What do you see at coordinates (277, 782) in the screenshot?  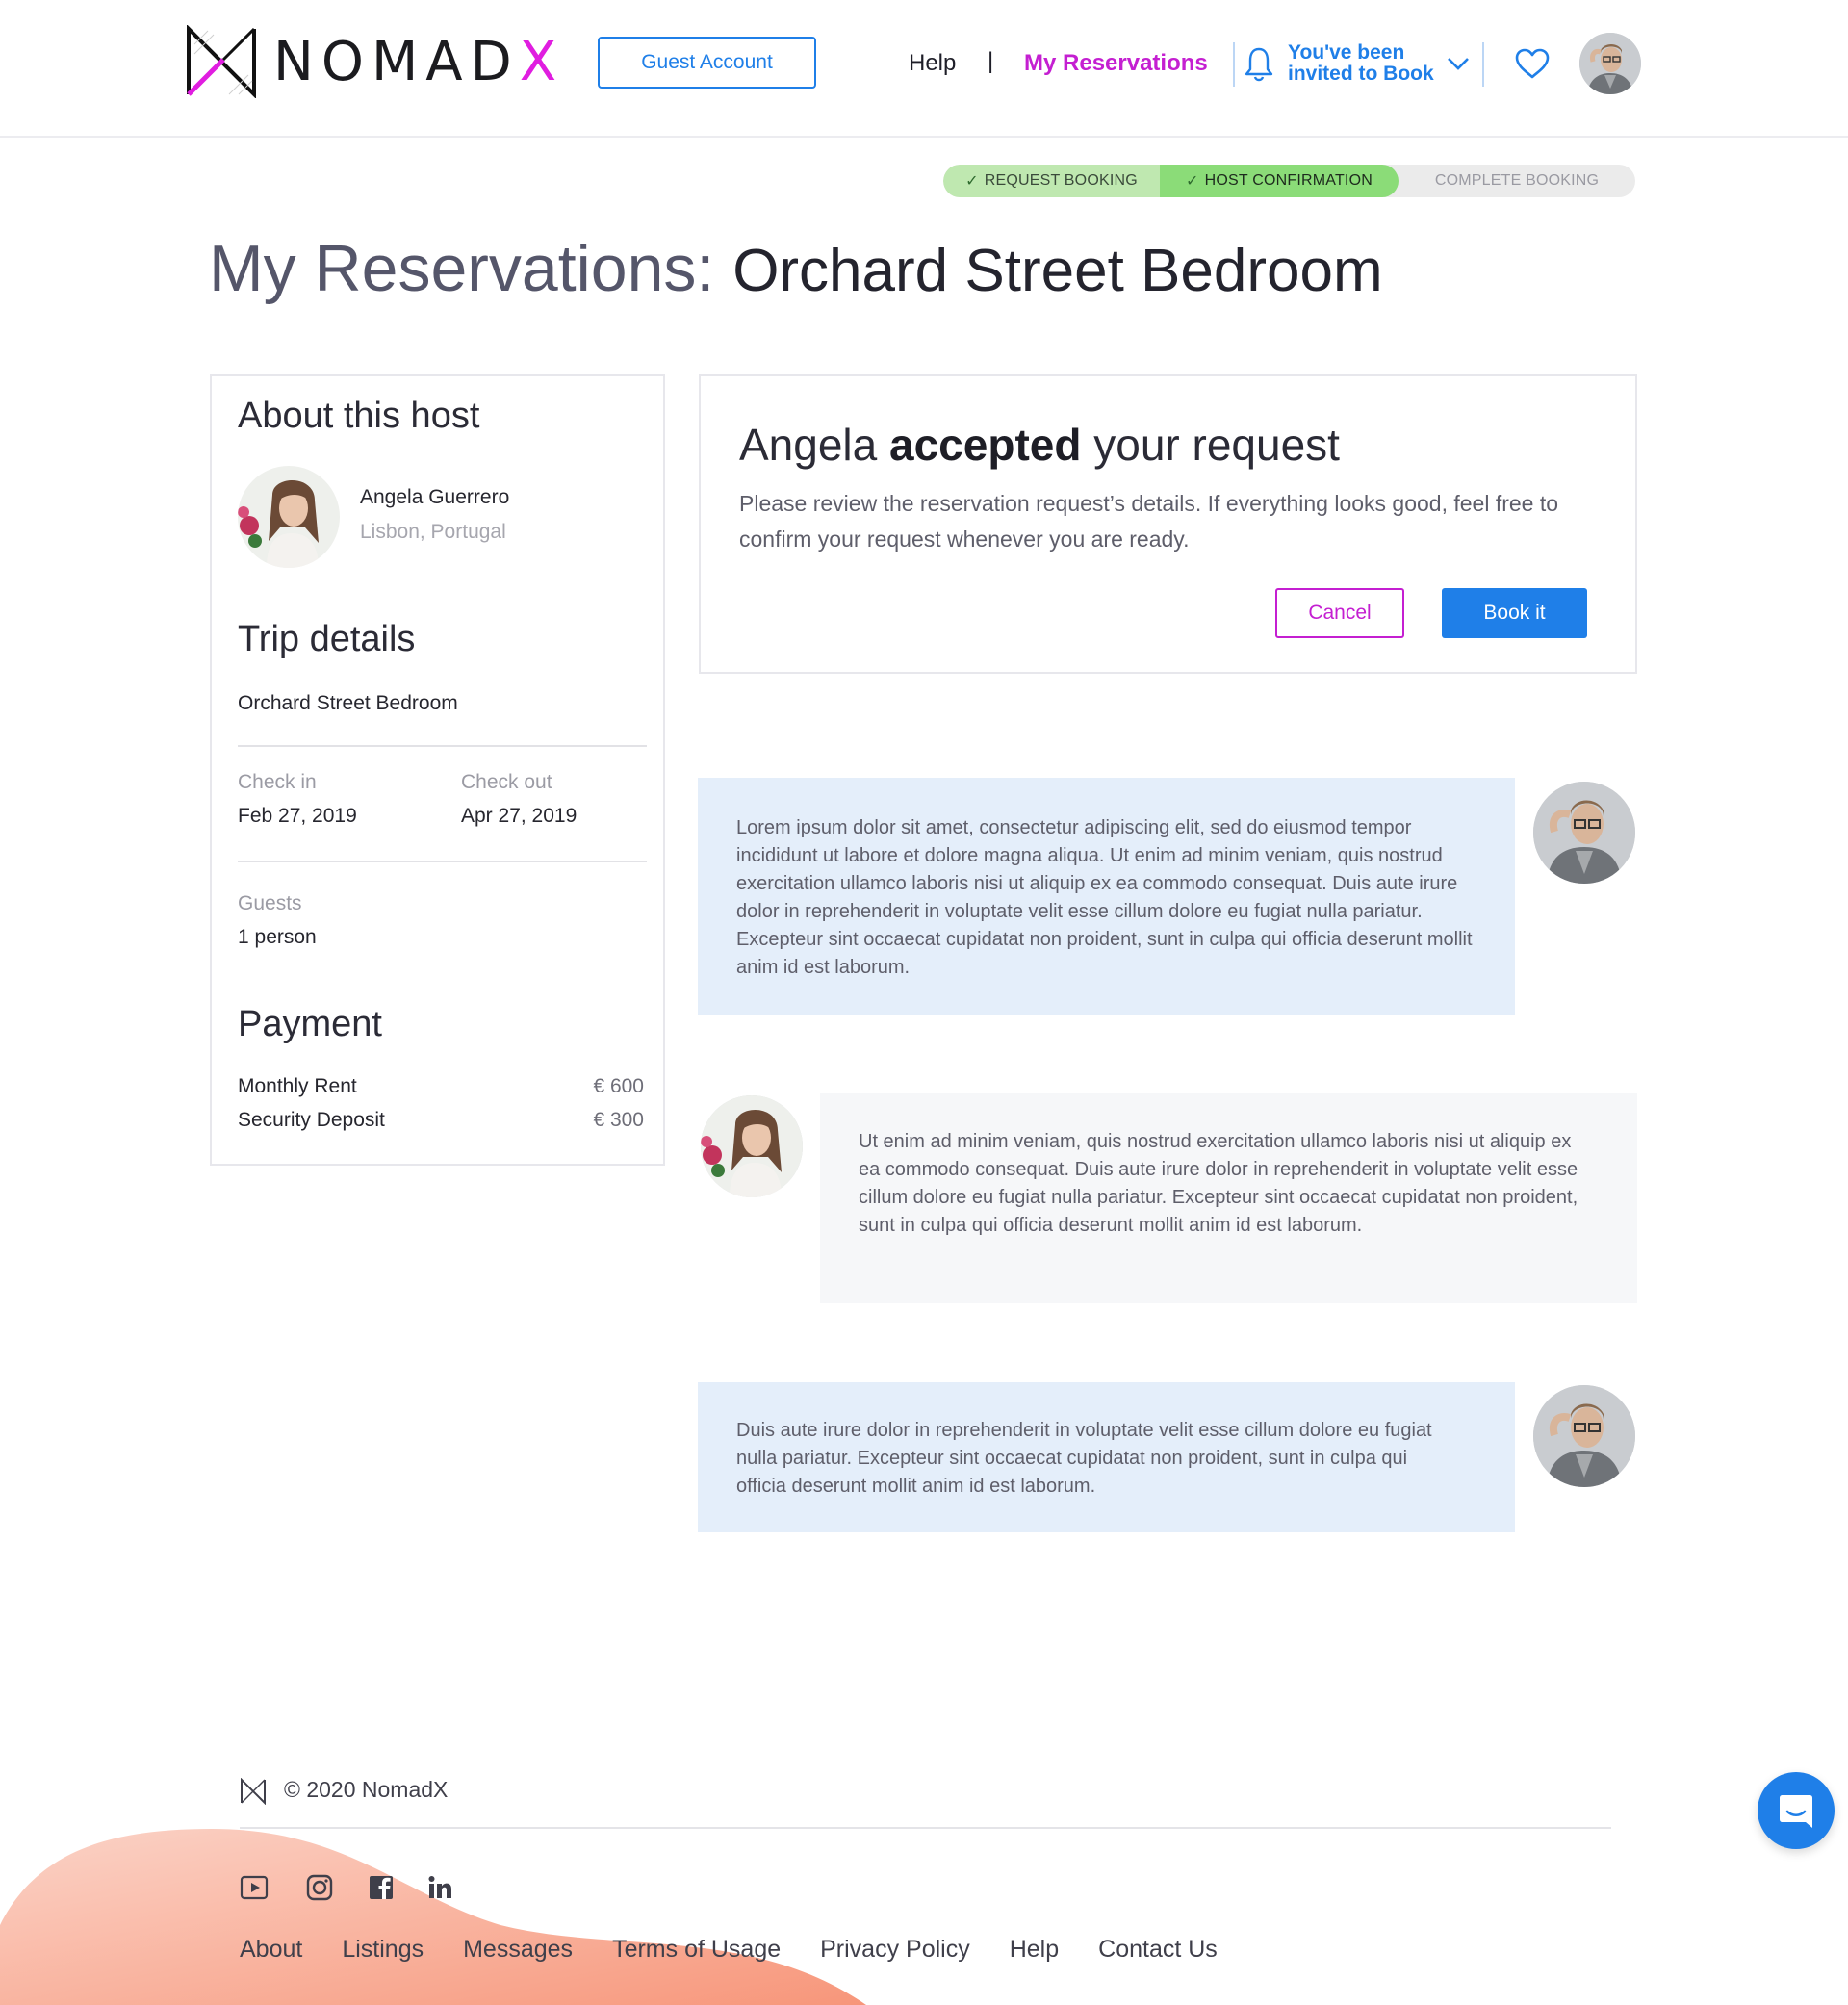 I see `checkin-label: Check in` at bounding box center [277, 782].